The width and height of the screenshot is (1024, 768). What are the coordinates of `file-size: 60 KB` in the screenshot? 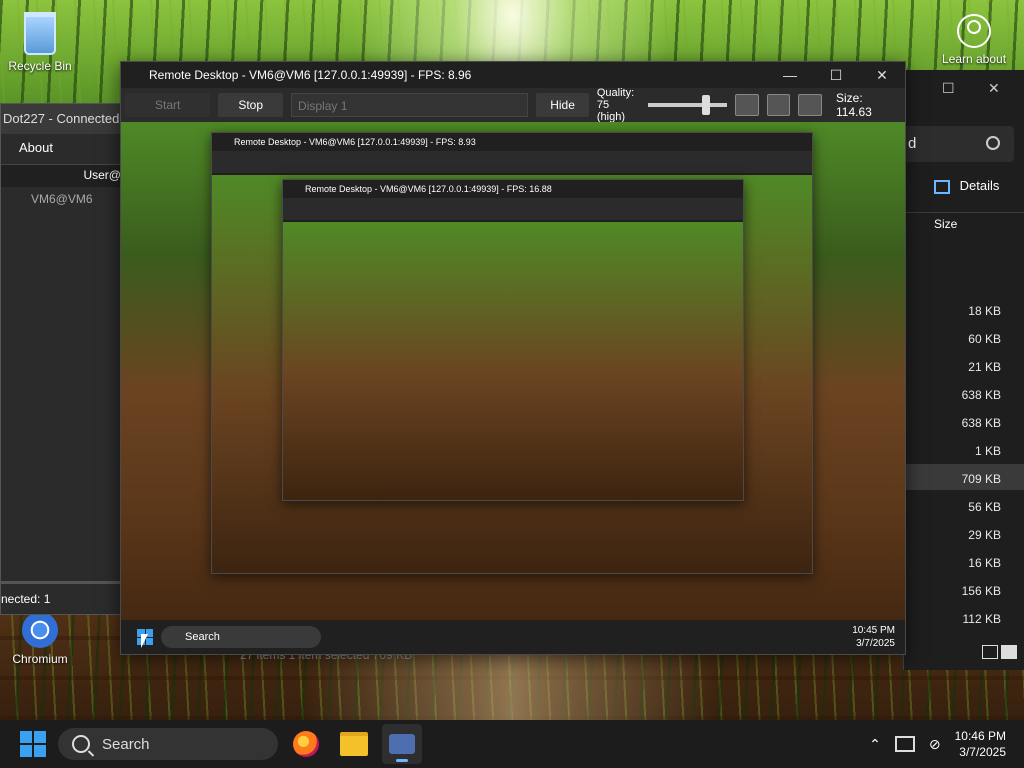 It's located at (984, 339).